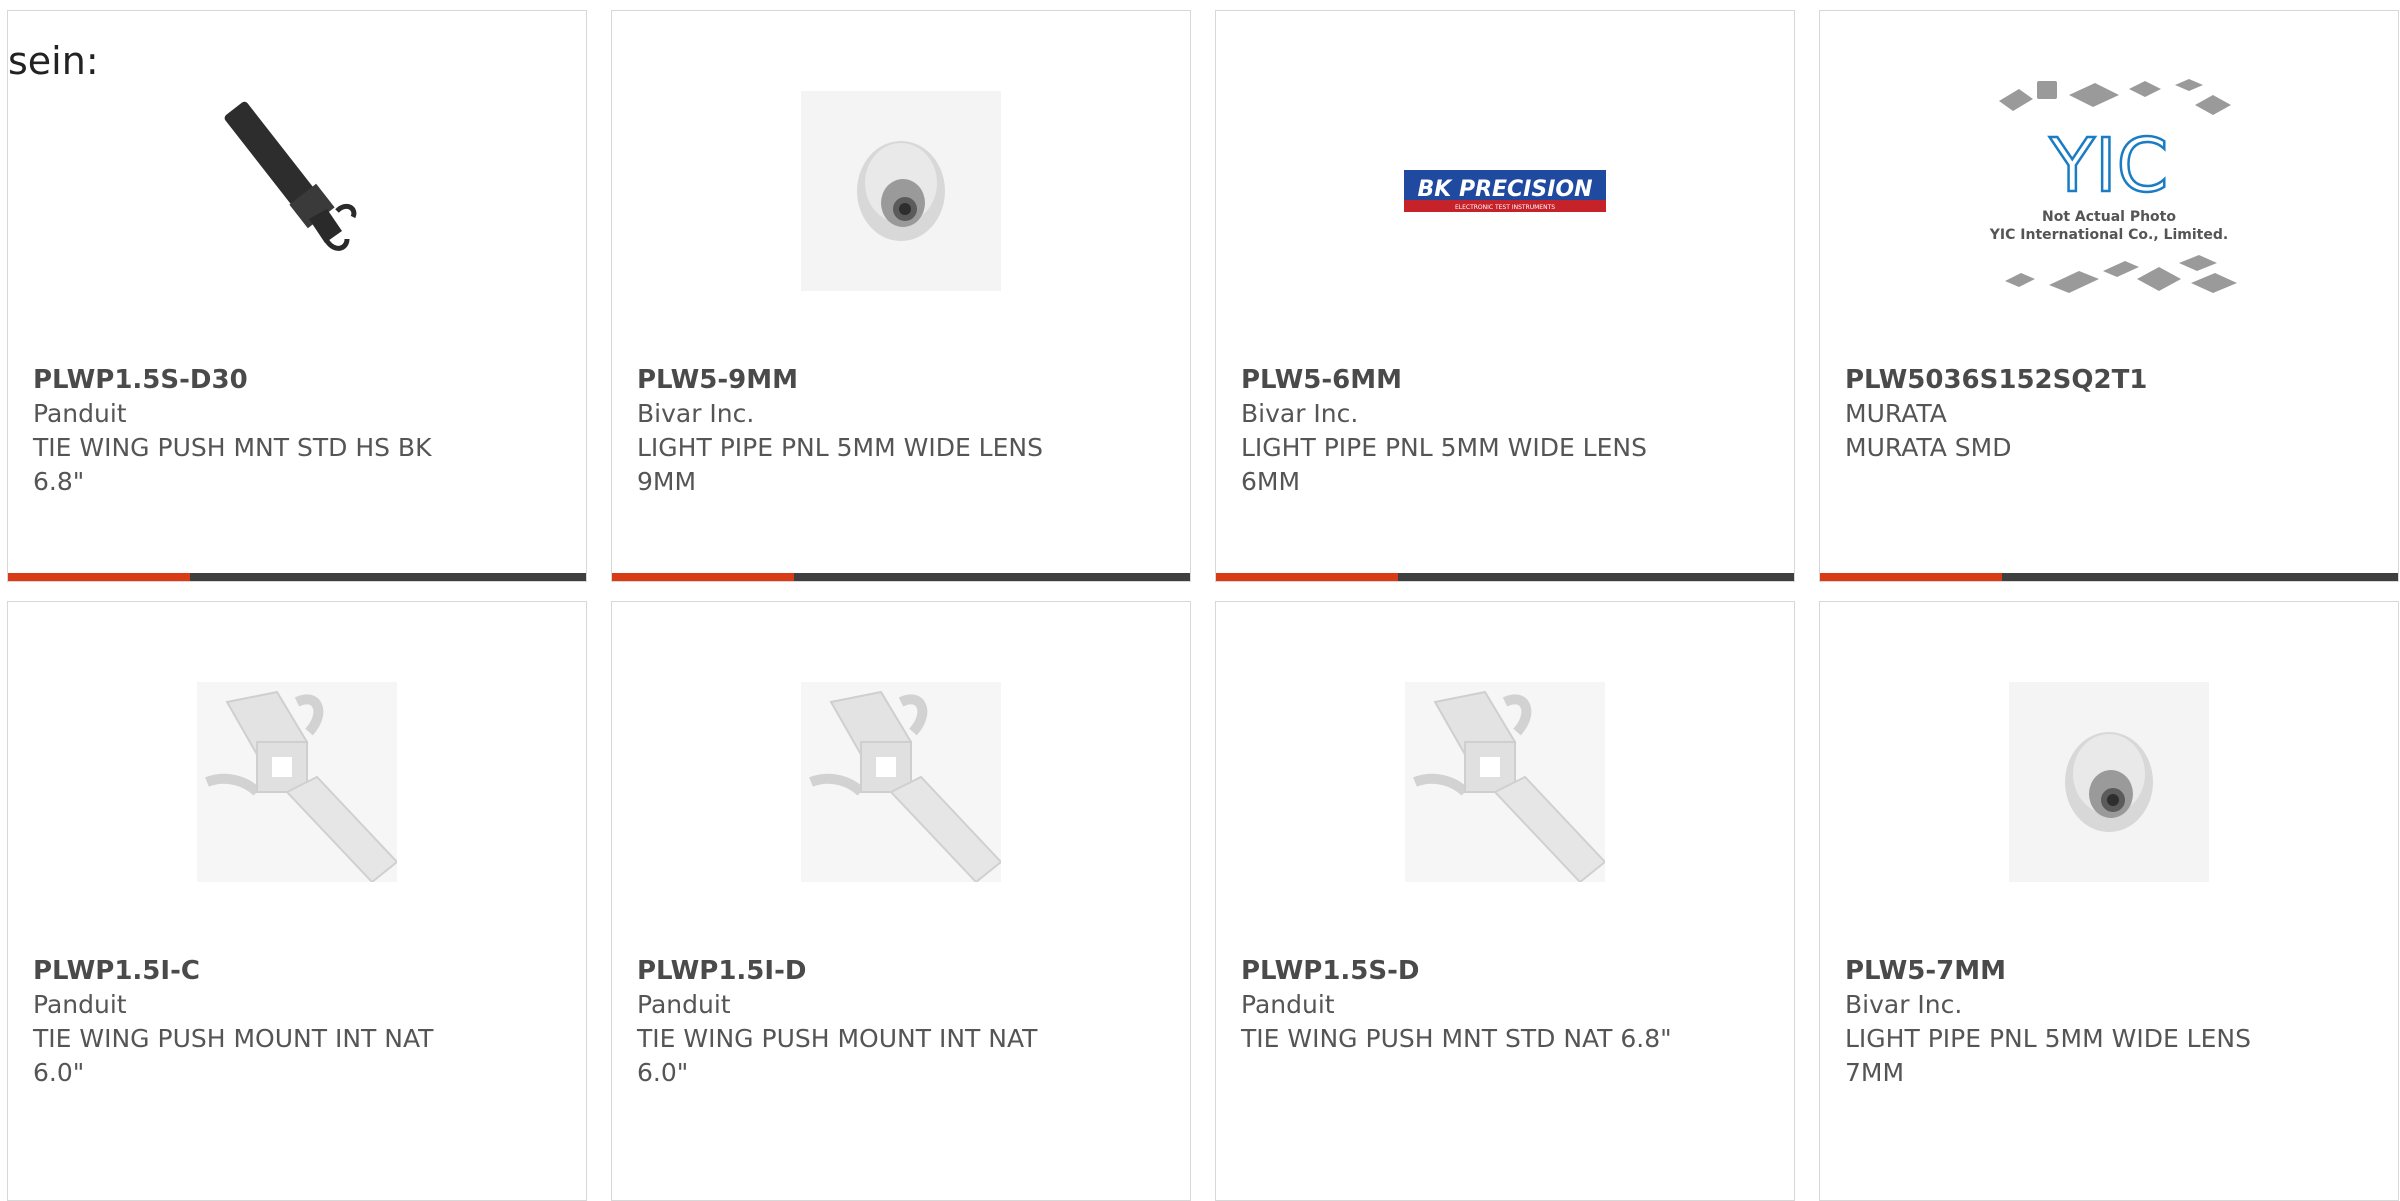 This screenshot has height=1201, width=2400. What do you see at coordinates (1928, 447) in the screenshot?
I see `description: MURATA SMD` at bounding box center [1928, 447].